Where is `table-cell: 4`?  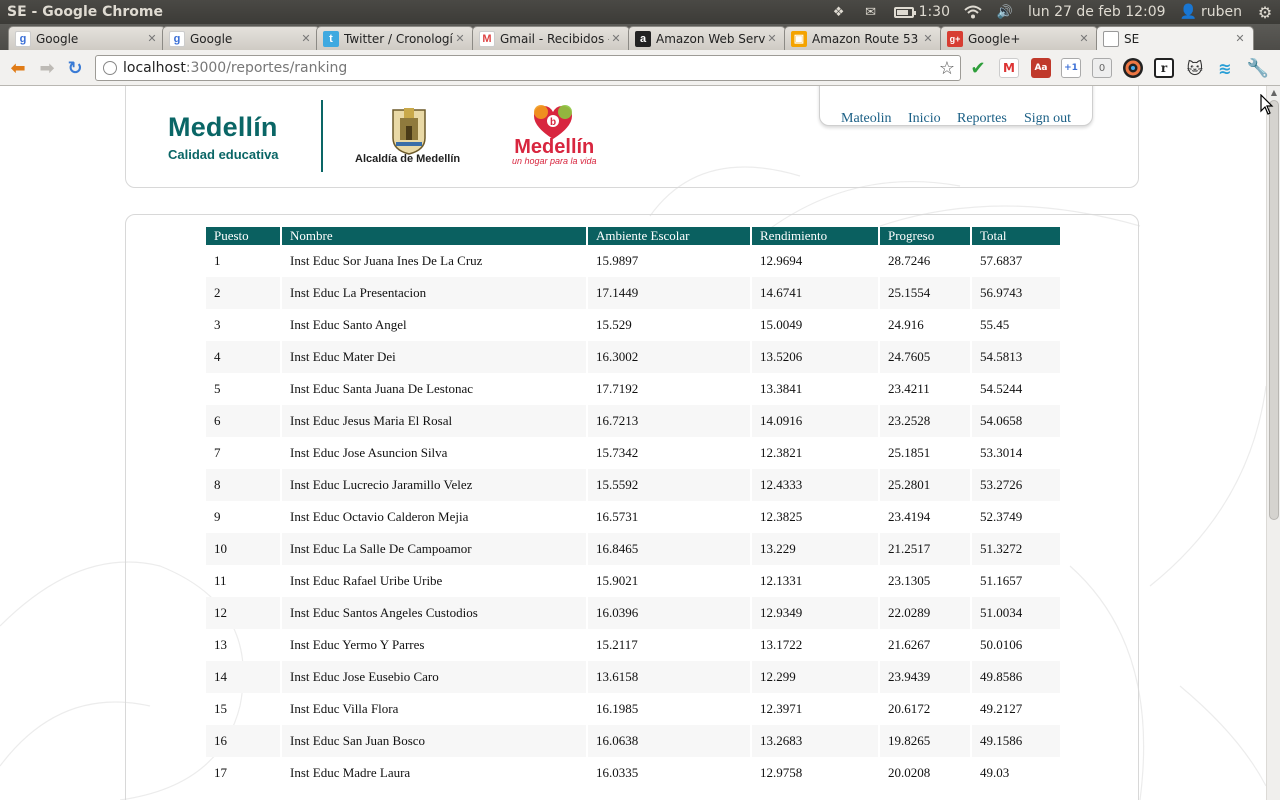 table-cell: 4 is located at coordinates (243, 357).